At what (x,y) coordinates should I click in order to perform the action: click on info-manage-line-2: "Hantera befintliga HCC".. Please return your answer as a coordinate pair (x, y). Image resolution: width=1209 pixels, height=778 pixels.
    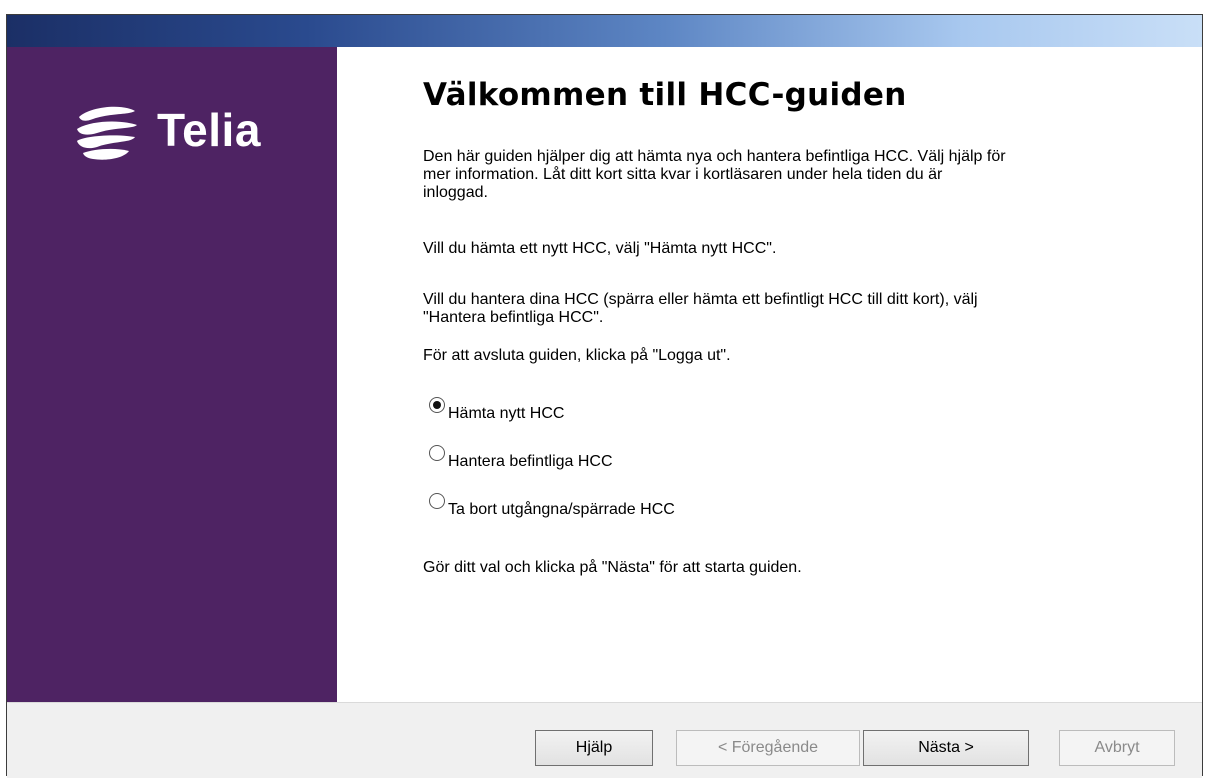
    Looking at the image, I should click on (513, 317).